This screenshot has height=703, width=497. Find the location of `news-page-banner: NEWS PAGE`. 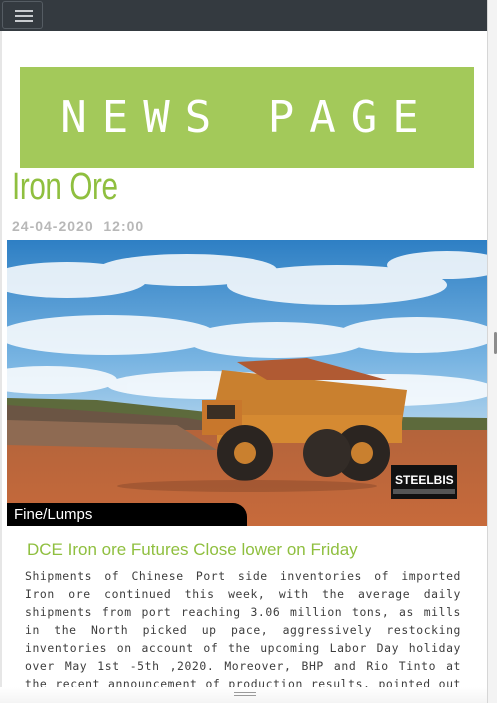

news-page-banner: NEWS PAGE is located at coordinates (247, 117).